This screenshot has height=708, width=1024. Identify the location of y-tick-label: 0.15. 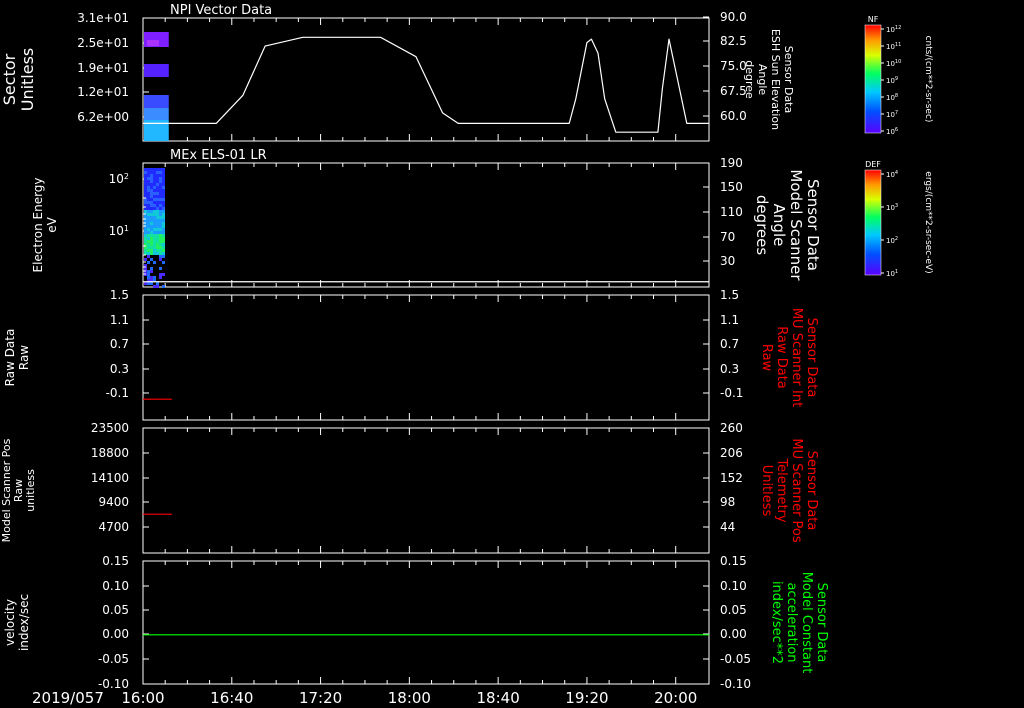
(115, 561).